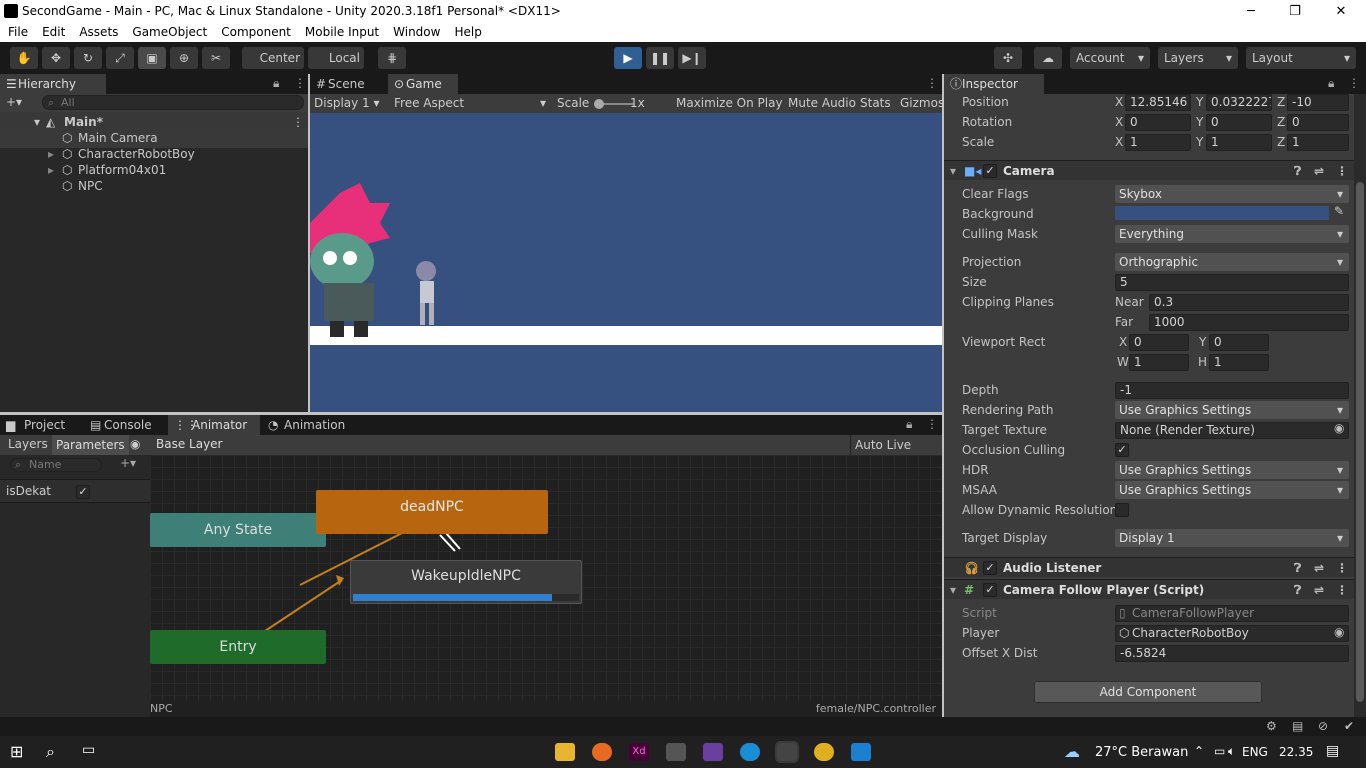 The height and width of the screenshot is (768, 1366). I want to click on audio-listener-checkbox: ✓, so click(990, 568).